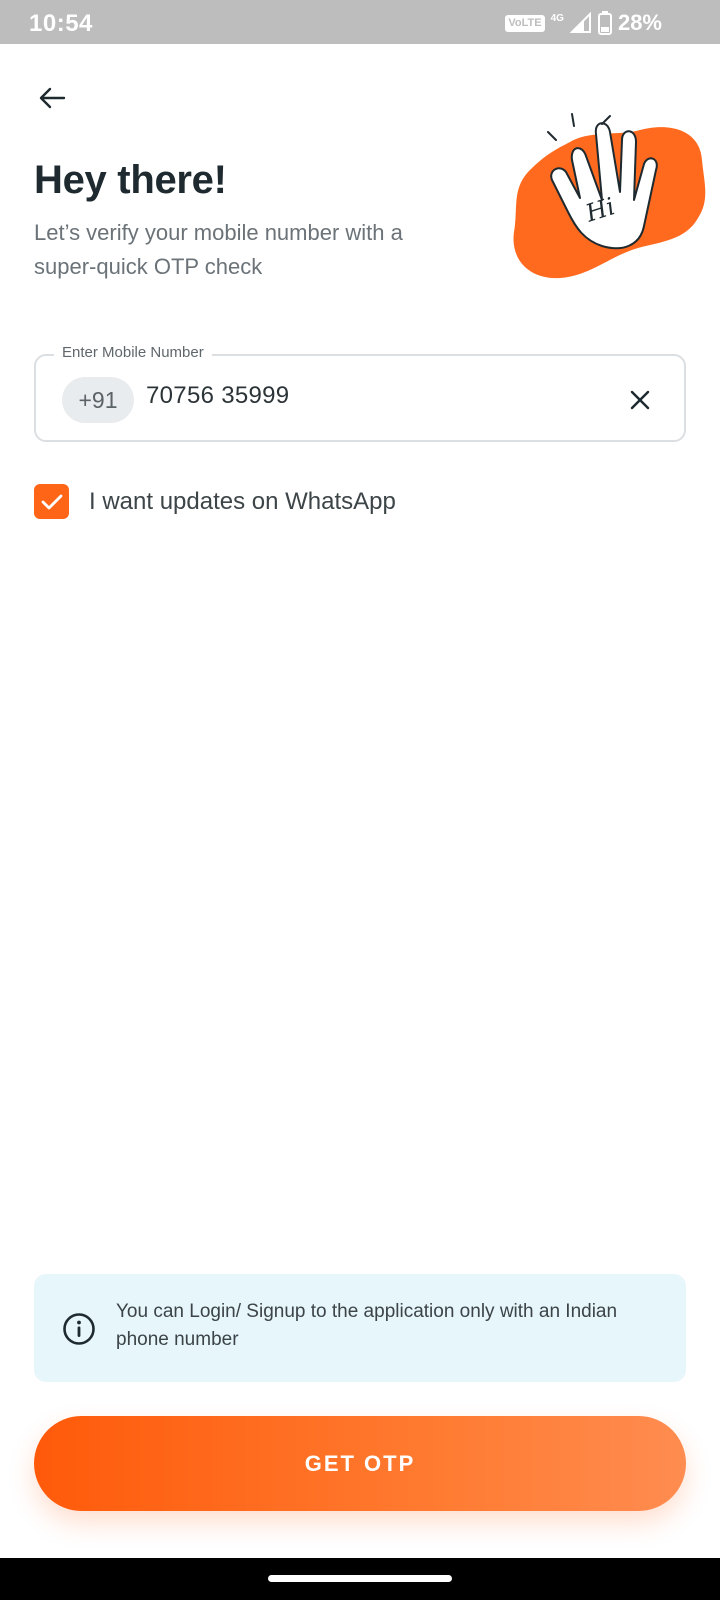 The height and width of the screenshot is (1600, 720). I want to click on whatsapp-opt-in: I want updates on WhatsApp, so click(215, 501).